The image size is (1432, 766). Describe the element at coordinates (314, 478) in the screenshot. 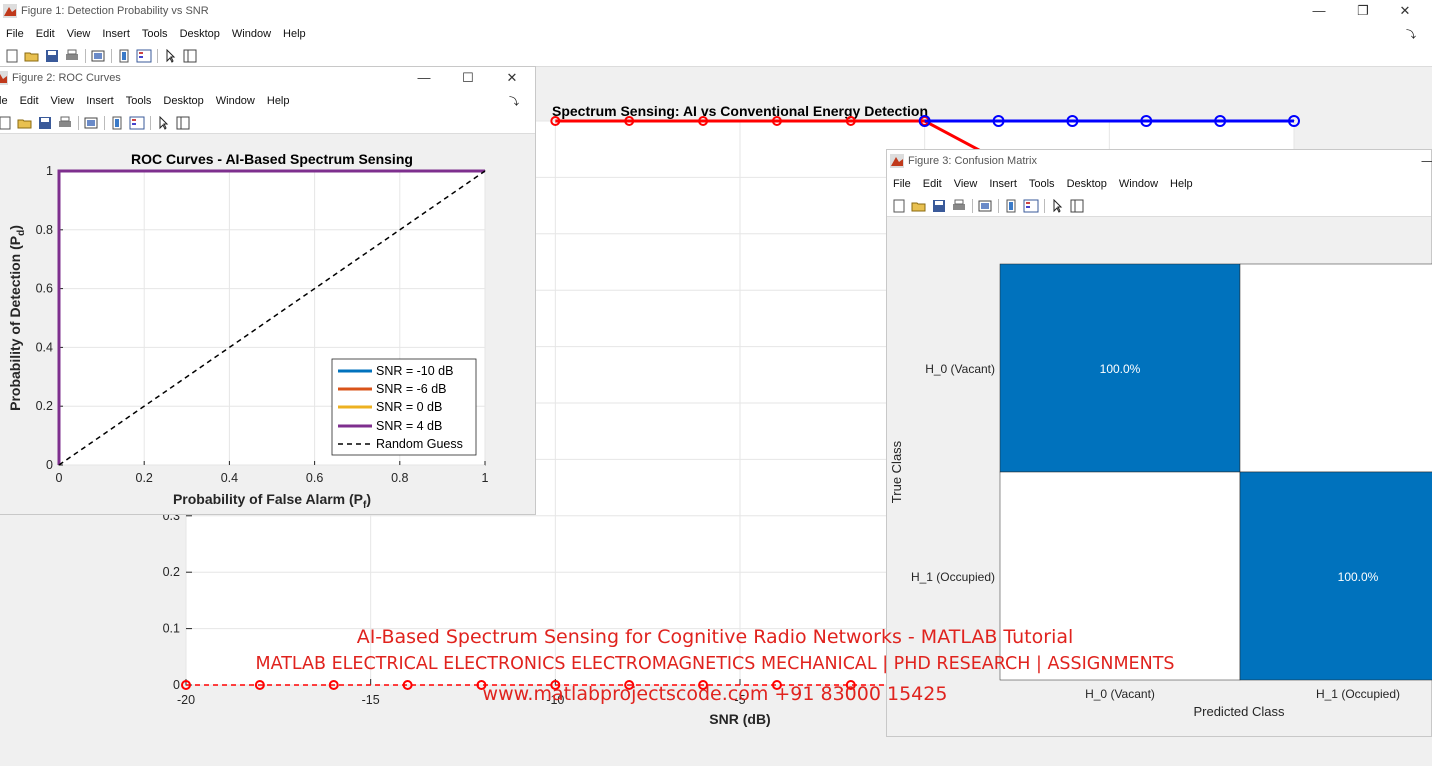

I see `roc-xtick-label: 0.6` at that location.